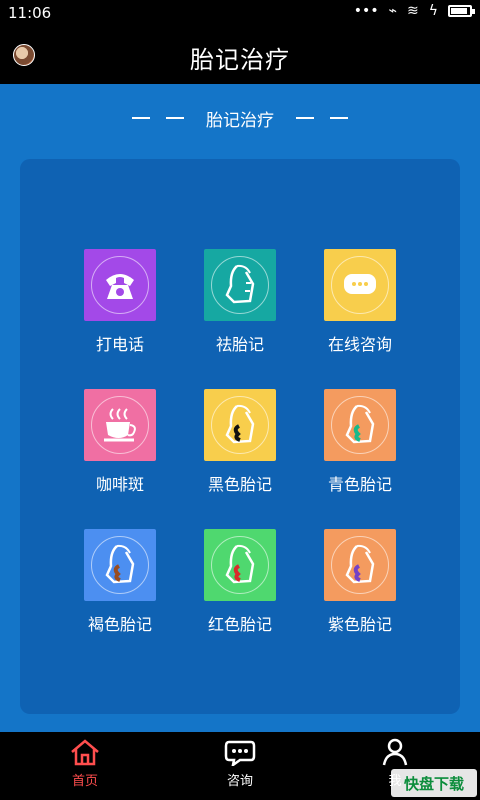 The width and height of the screenshot is (480, 800). Describe the element at coordinates (85, 752) in the screenshot. I see `home-icon` at that location.